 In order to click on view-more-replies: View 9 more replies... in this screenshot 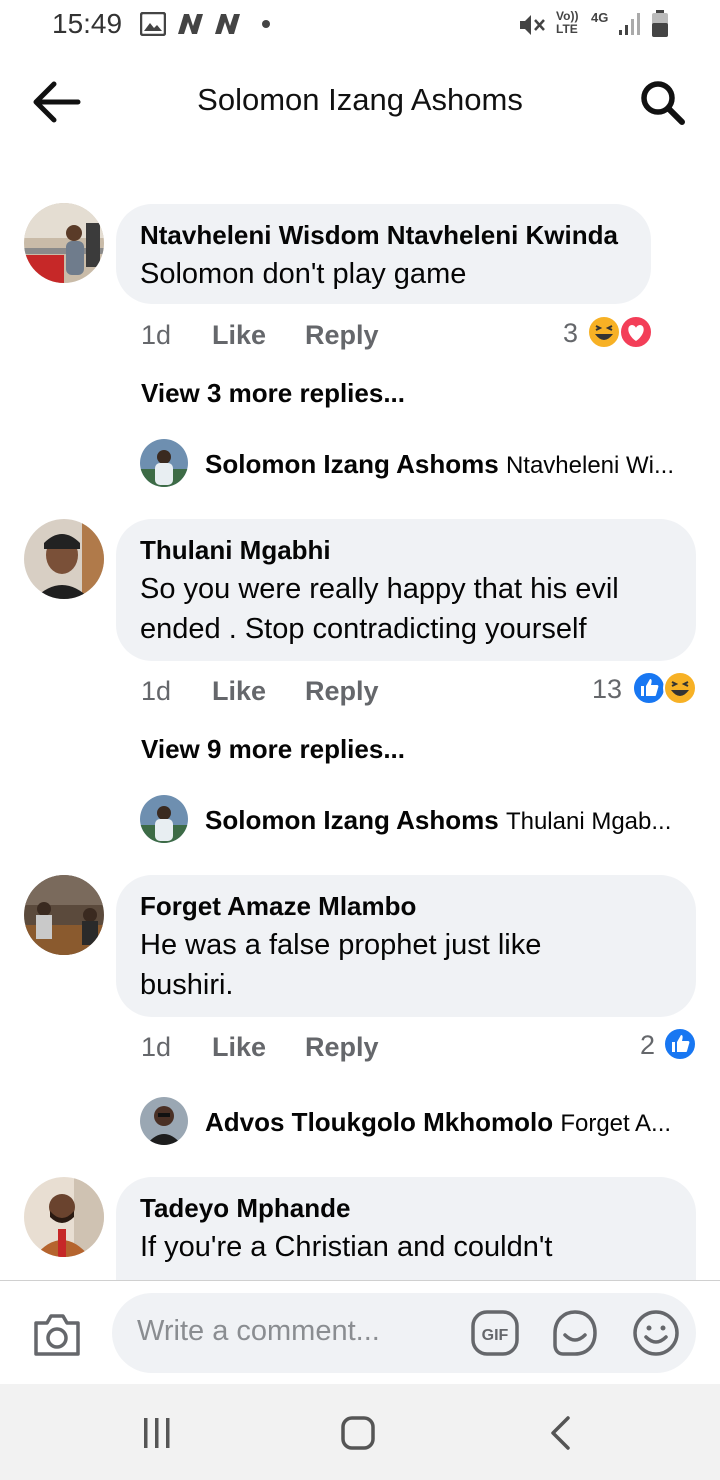, I will do `click(273, 749)`.